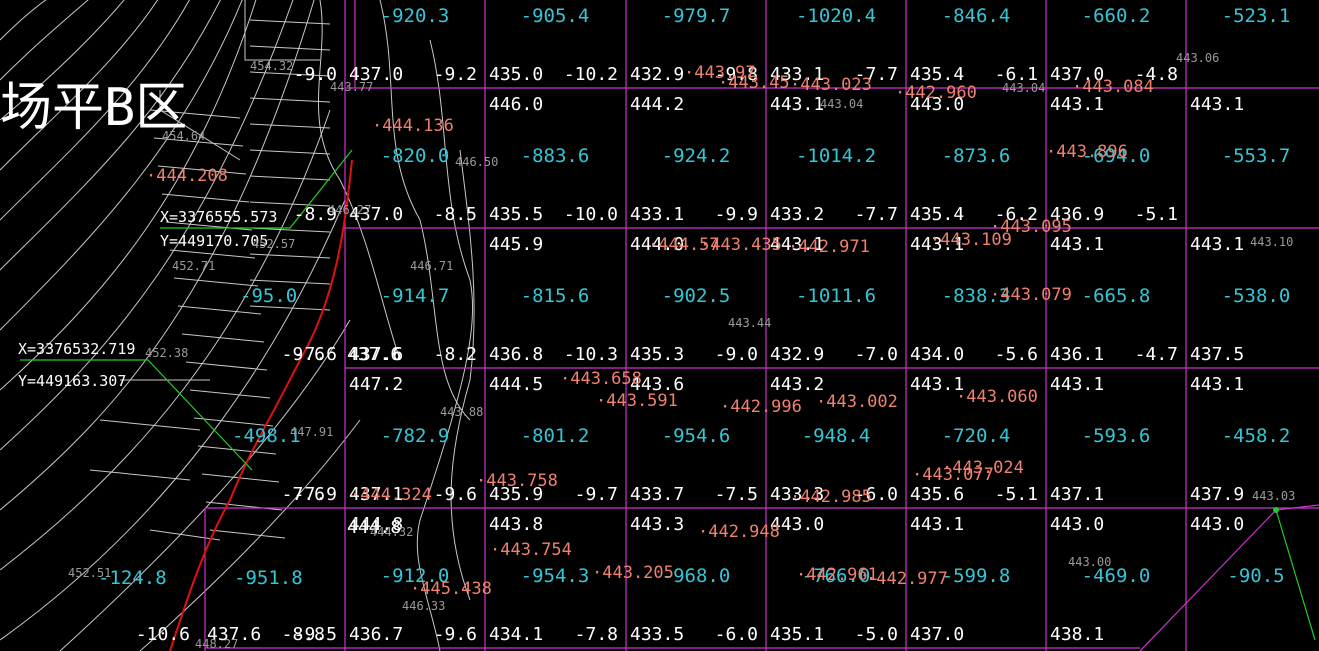 This screenshot has height=651, width=1319. I want to click on cell-volume-label: -553.7, so click(1256, 156).